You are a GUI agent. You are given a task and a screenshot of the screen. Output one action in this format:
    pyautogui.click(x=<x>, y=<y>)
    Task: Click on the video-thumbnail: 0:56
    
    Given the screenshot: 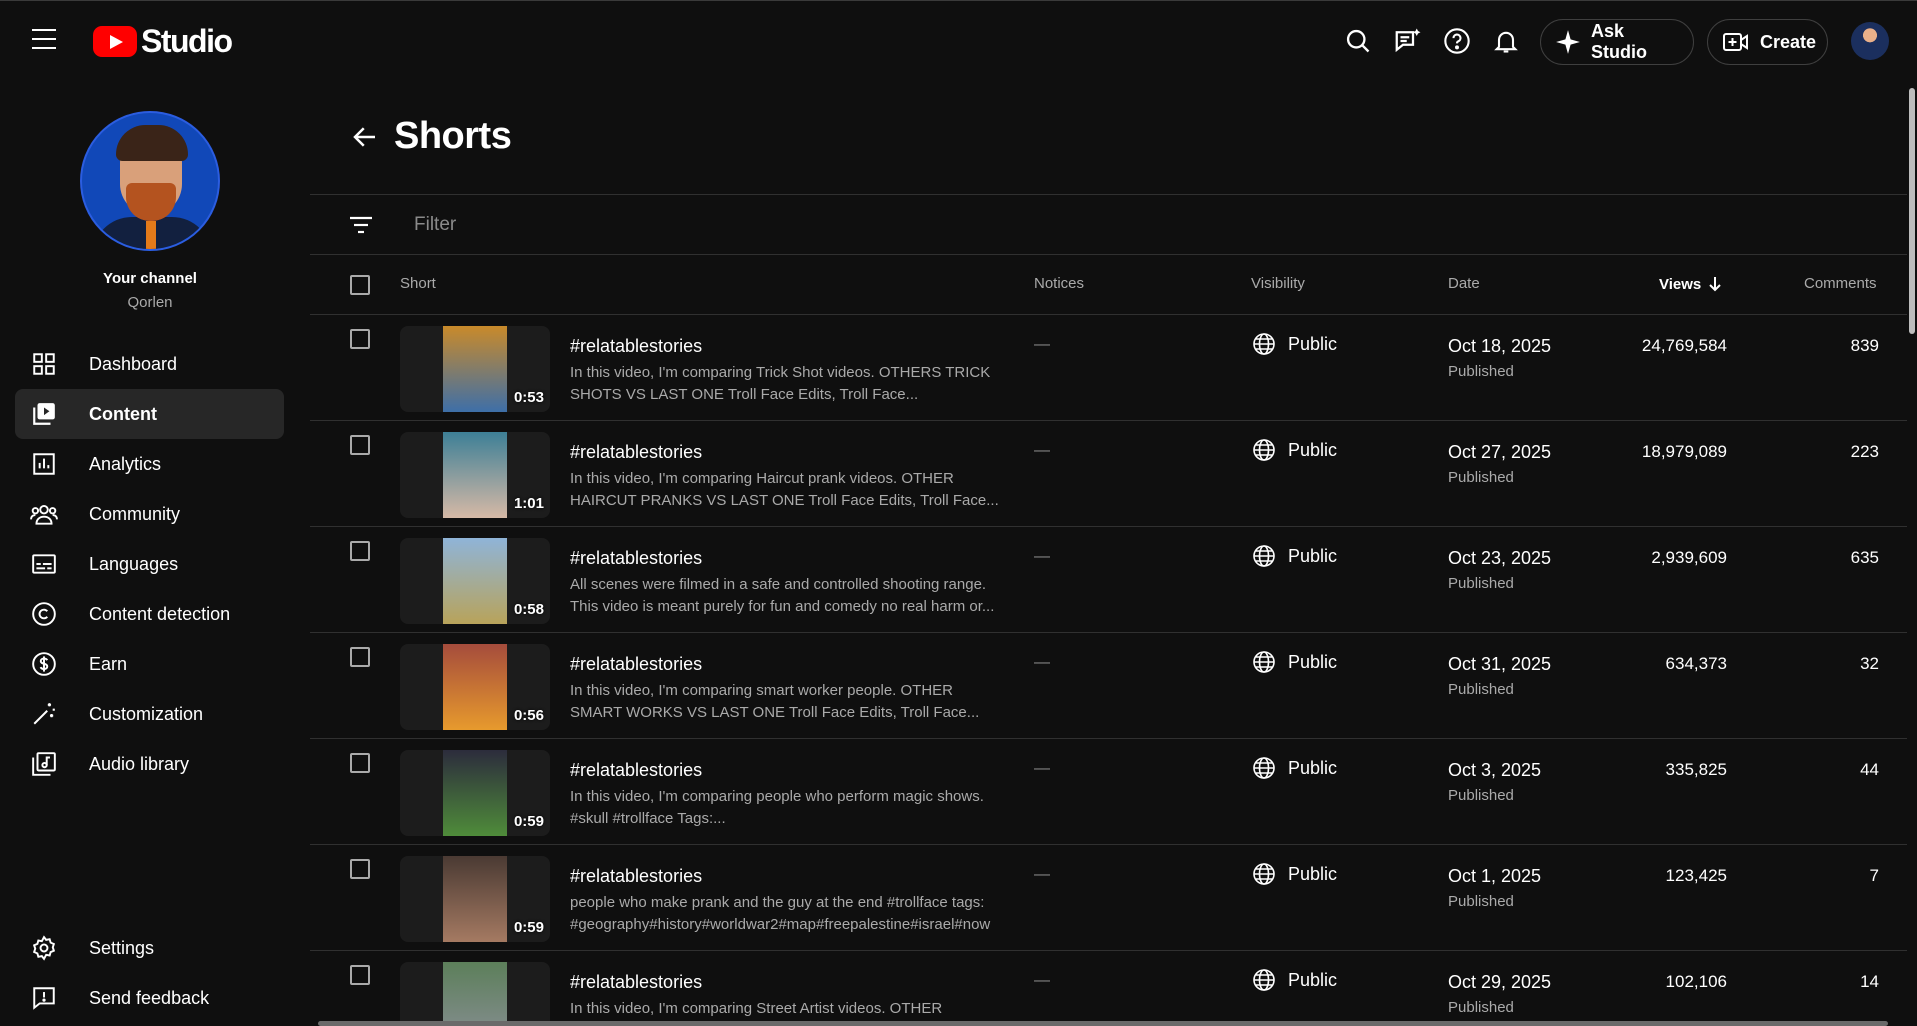 What is the action you would take?
    pyautogui.click(x=475, y=687)
    